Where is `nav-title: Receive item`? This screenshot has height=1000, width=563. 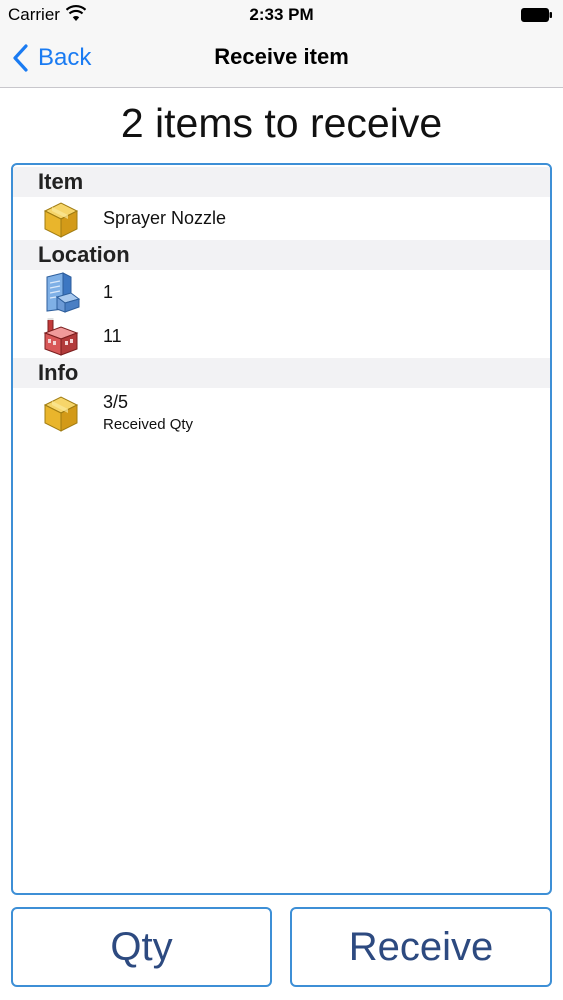
nav-title: Receive item is located at coordinates (281, 56).